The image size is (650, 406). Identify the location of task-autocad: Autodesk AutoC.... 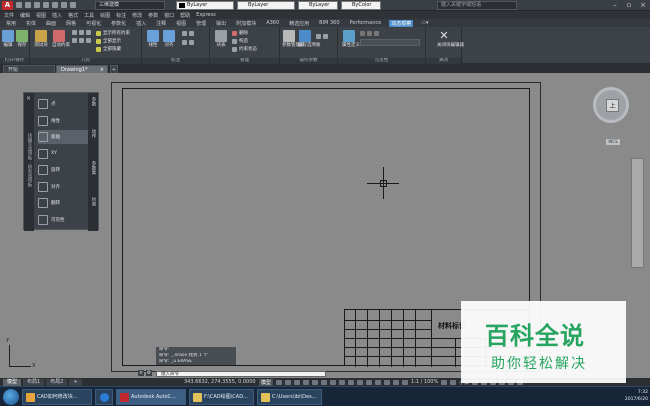
(151, 397).